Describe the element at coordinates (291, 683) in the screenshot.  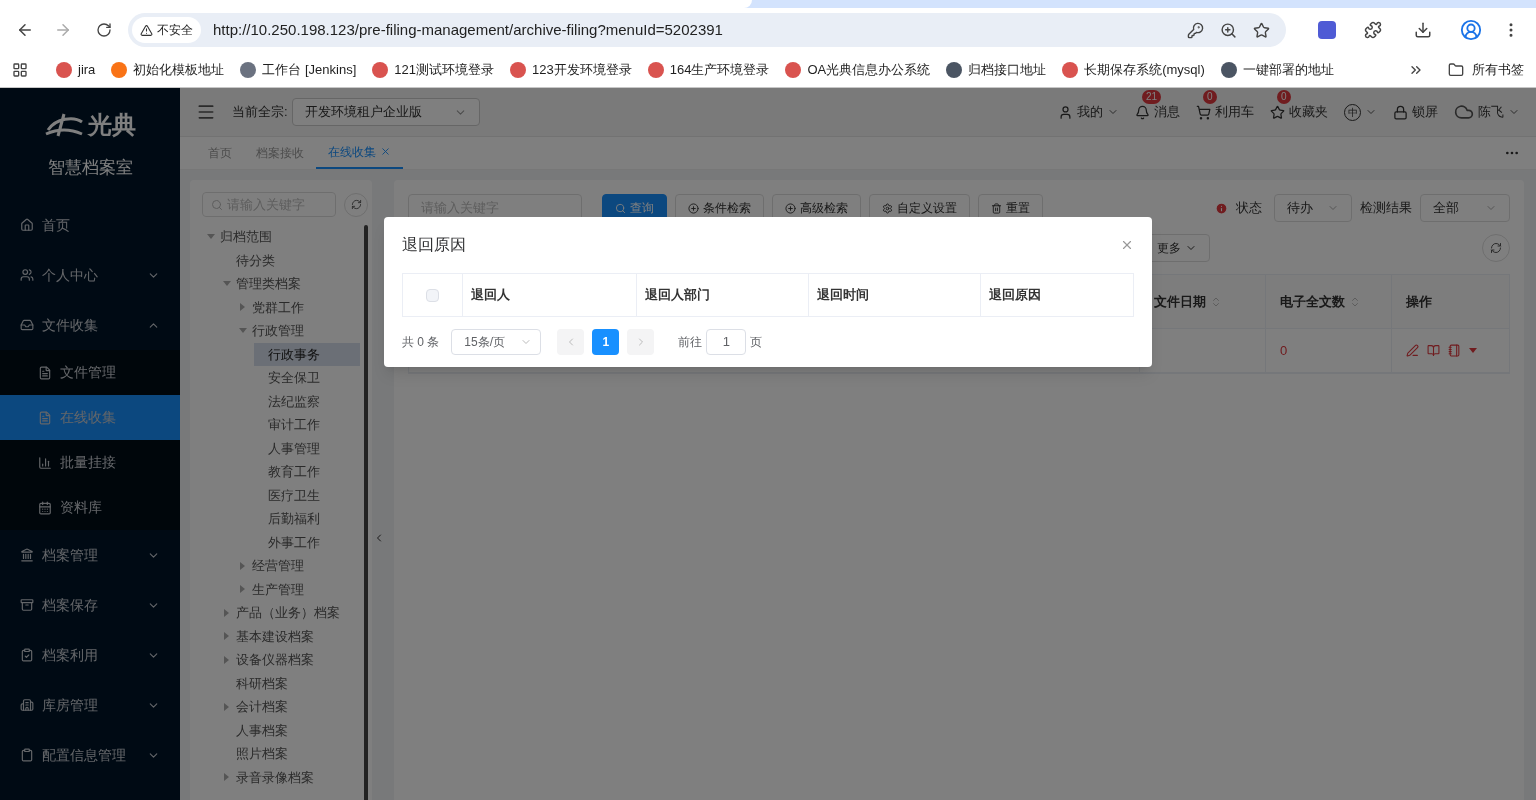
I see `tree-node: 科研档案` at that location.